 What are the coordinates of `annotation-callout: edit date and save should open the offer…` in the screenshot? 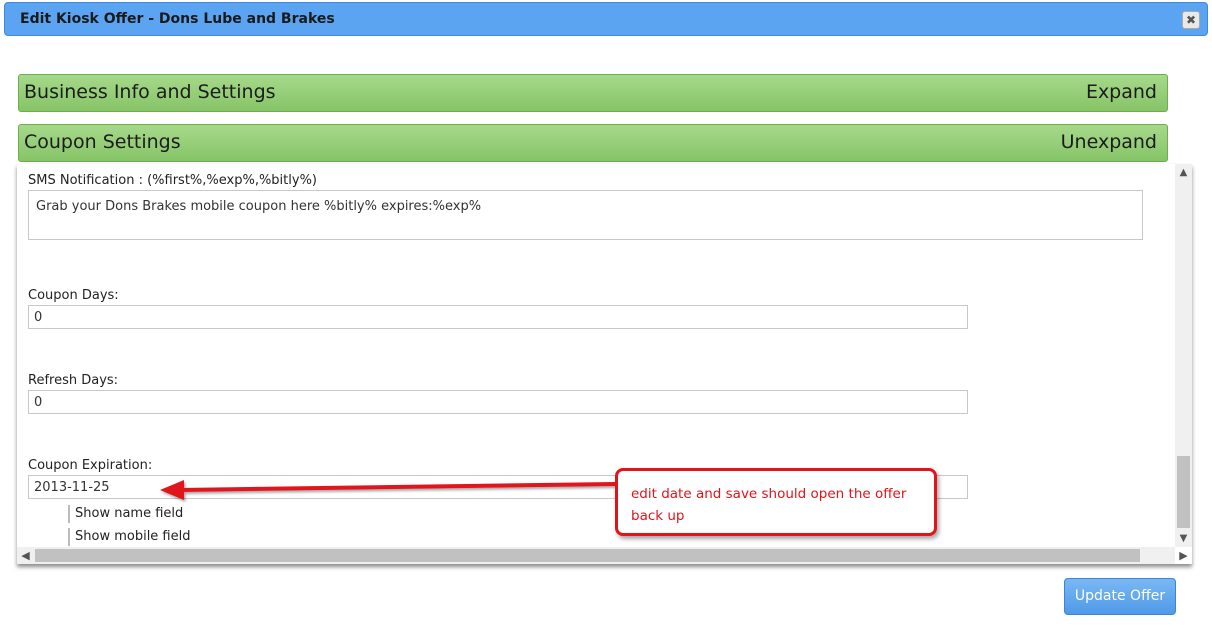 It's located at (776, 502).